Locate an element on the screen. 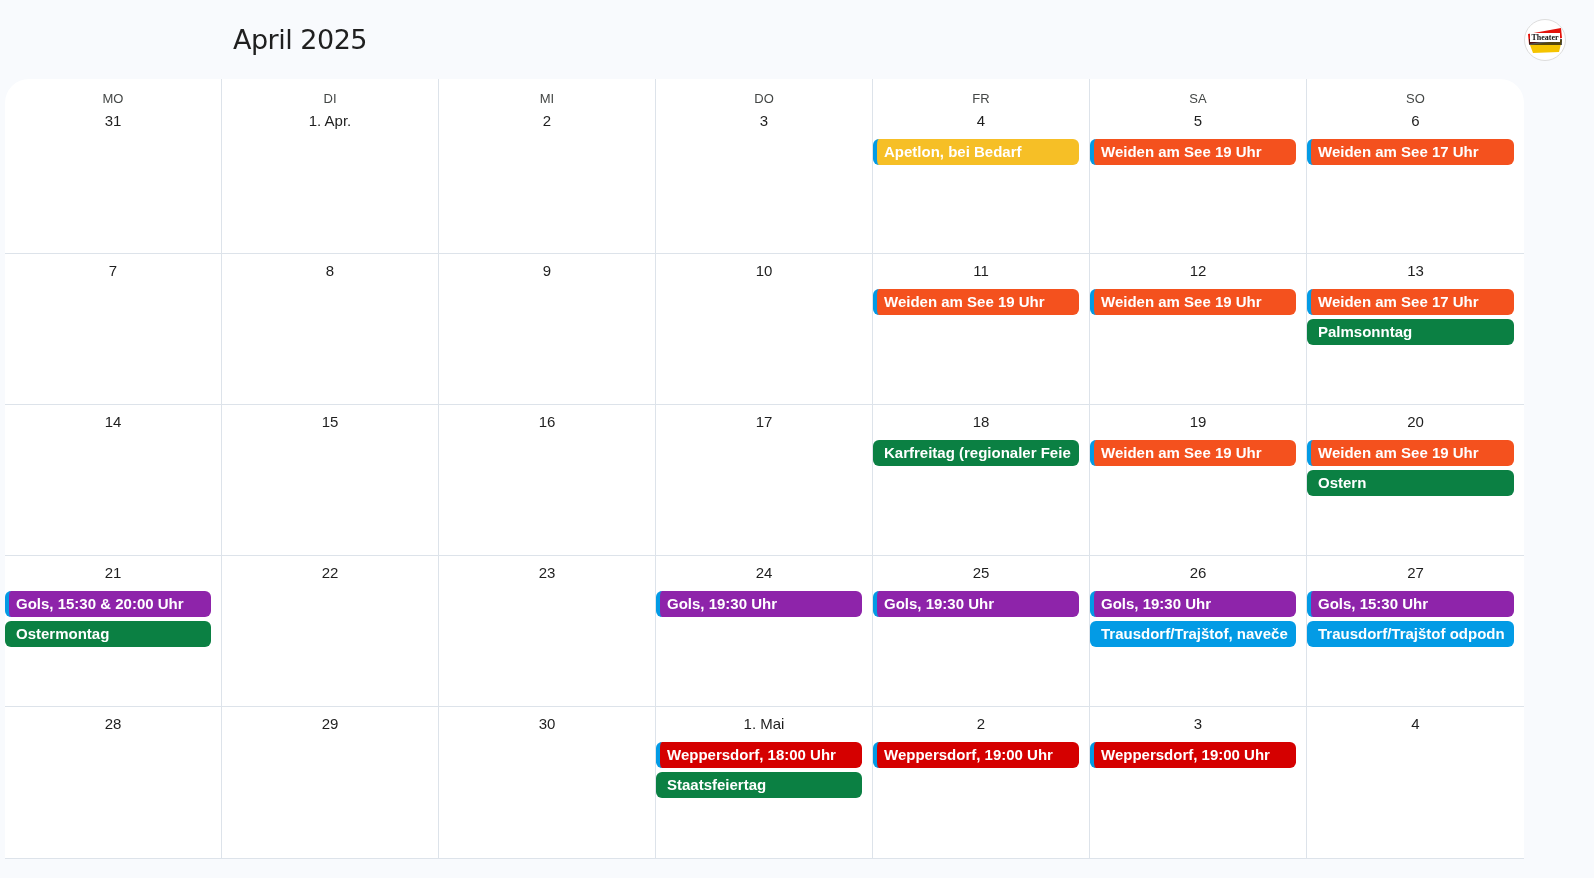  weekday-label: DI is located at coordinates (330, 98).